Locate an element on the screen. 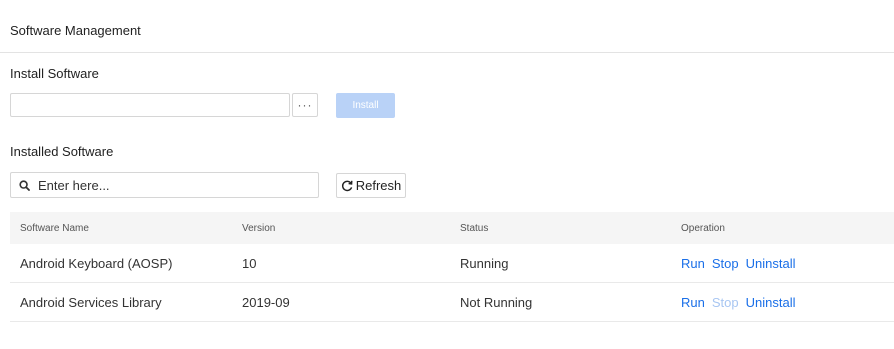 This screenshot has height=349, width=894. software-version: 2019-09 is located at coordinates (266, 302).